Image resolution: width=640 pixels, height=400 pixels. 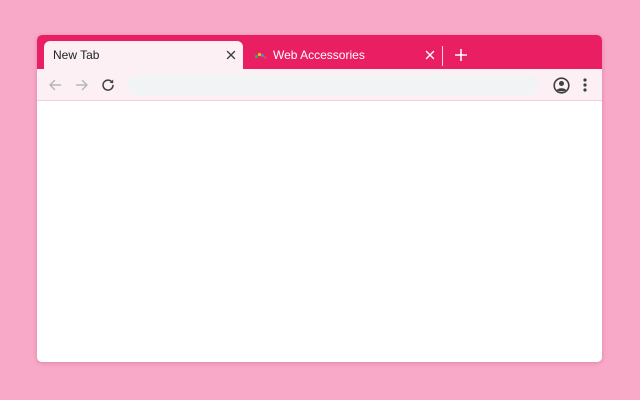 What do you see at coordinates (461, 55) in the screenshot?
I see `plus-icon` at bounding box center [461, 55].